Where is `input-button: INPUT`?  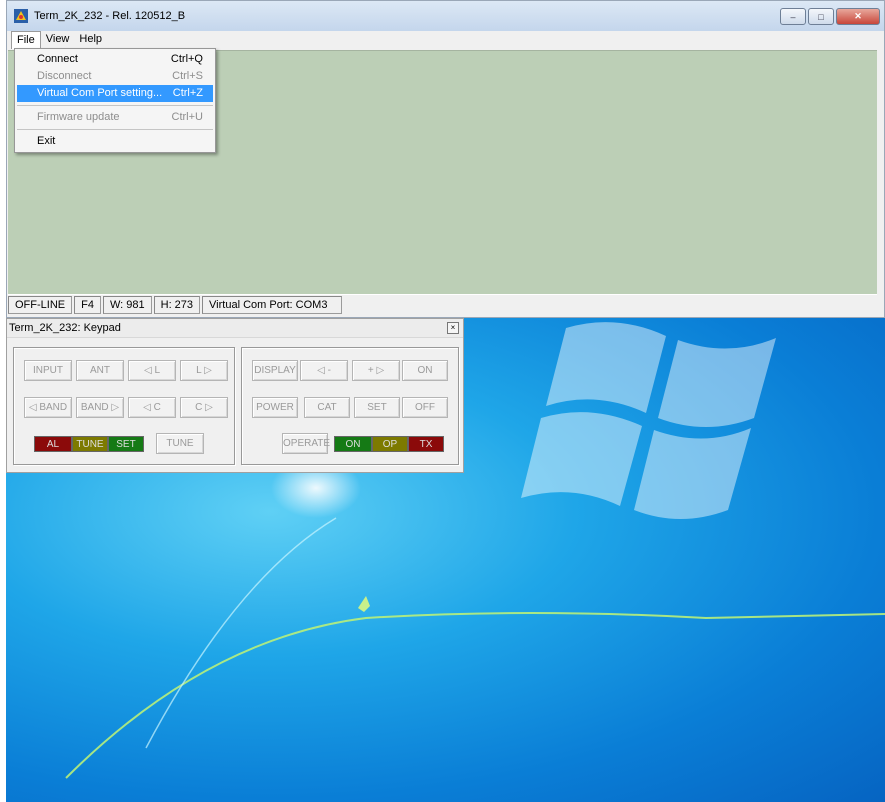 input-button: INPUT is located at coordinates (48, 370).